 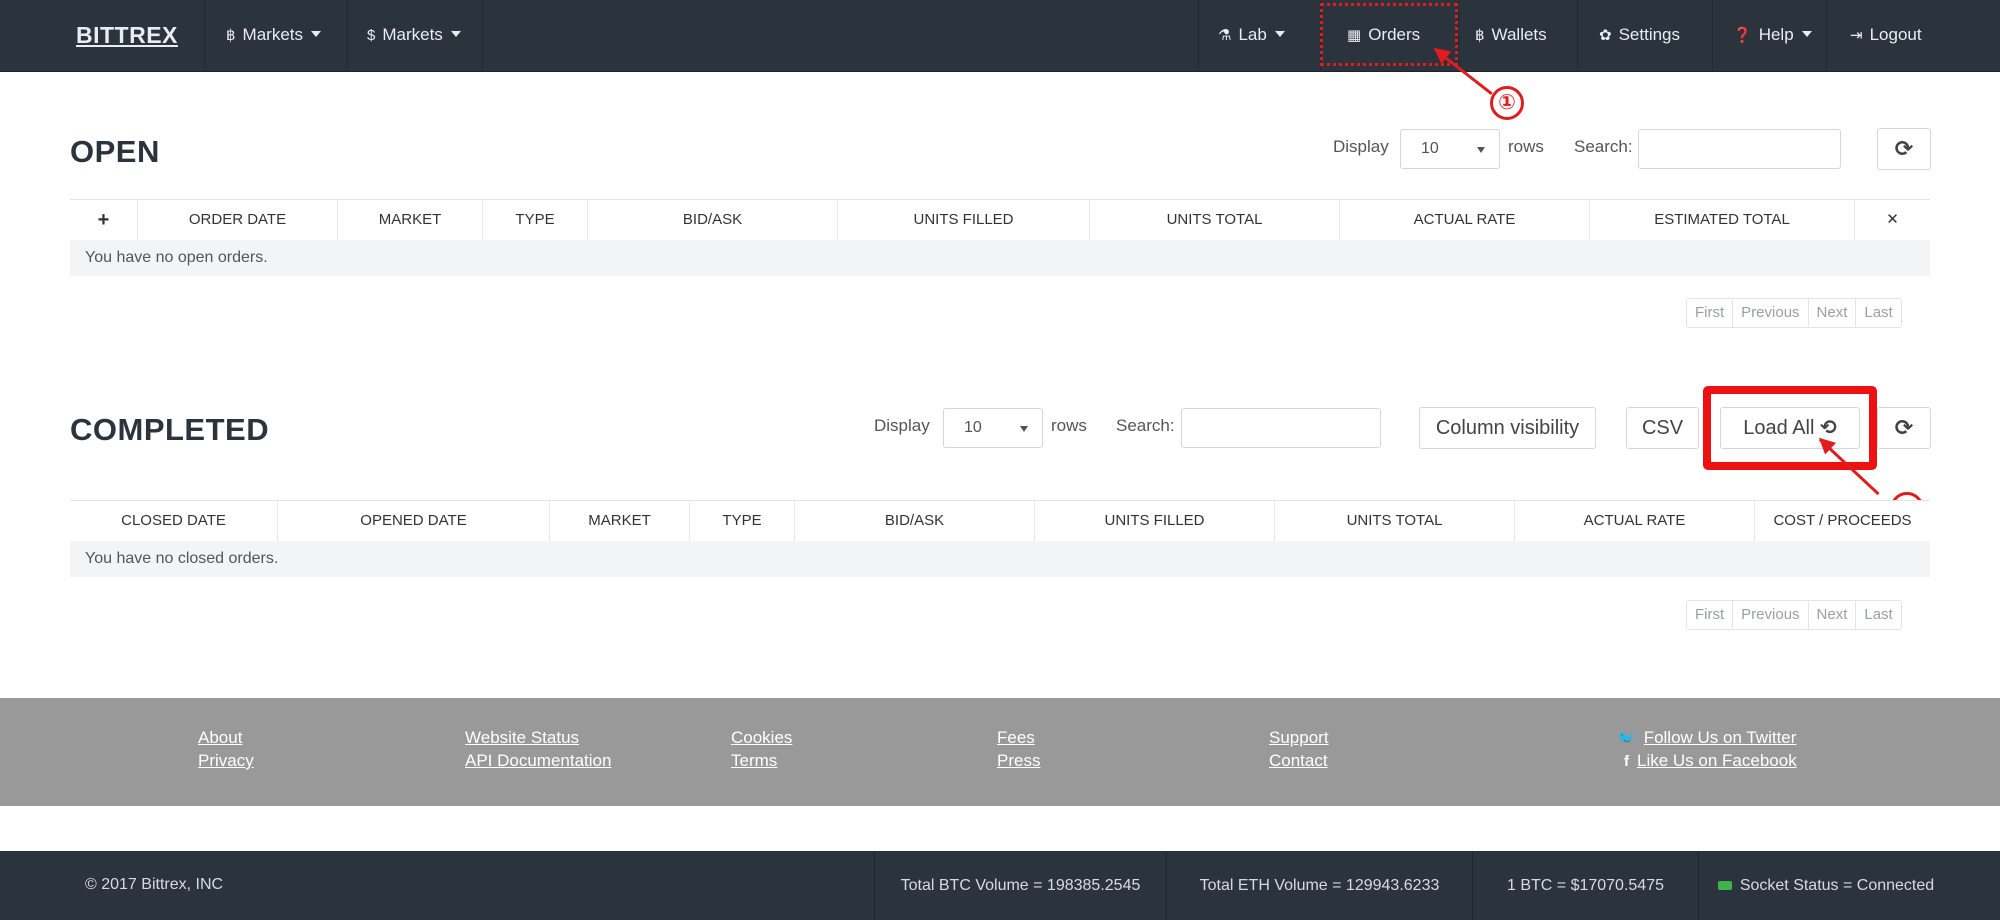 I want to click on completed-page-first: First, so click(x=1710, y=615).